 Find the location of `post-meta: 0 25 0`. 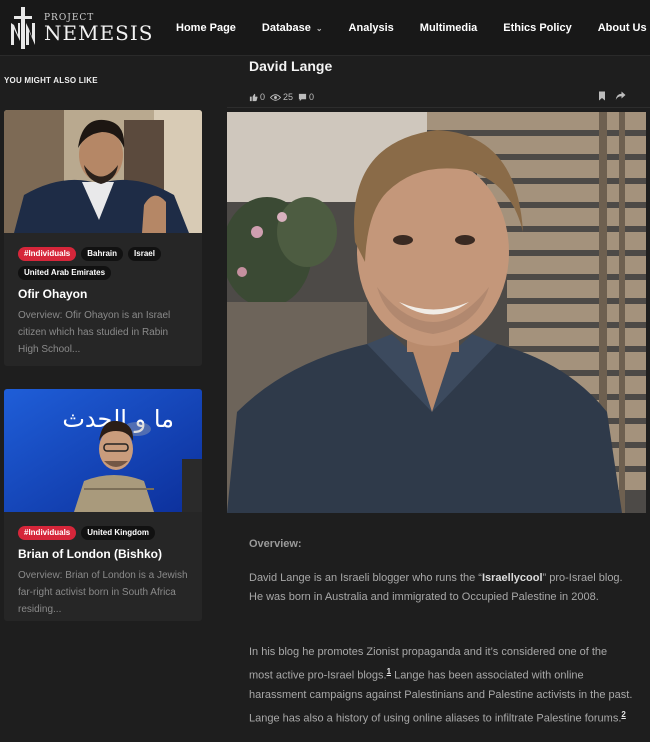

post-meta: 0 25 0 is located at coordinates (281, 97).